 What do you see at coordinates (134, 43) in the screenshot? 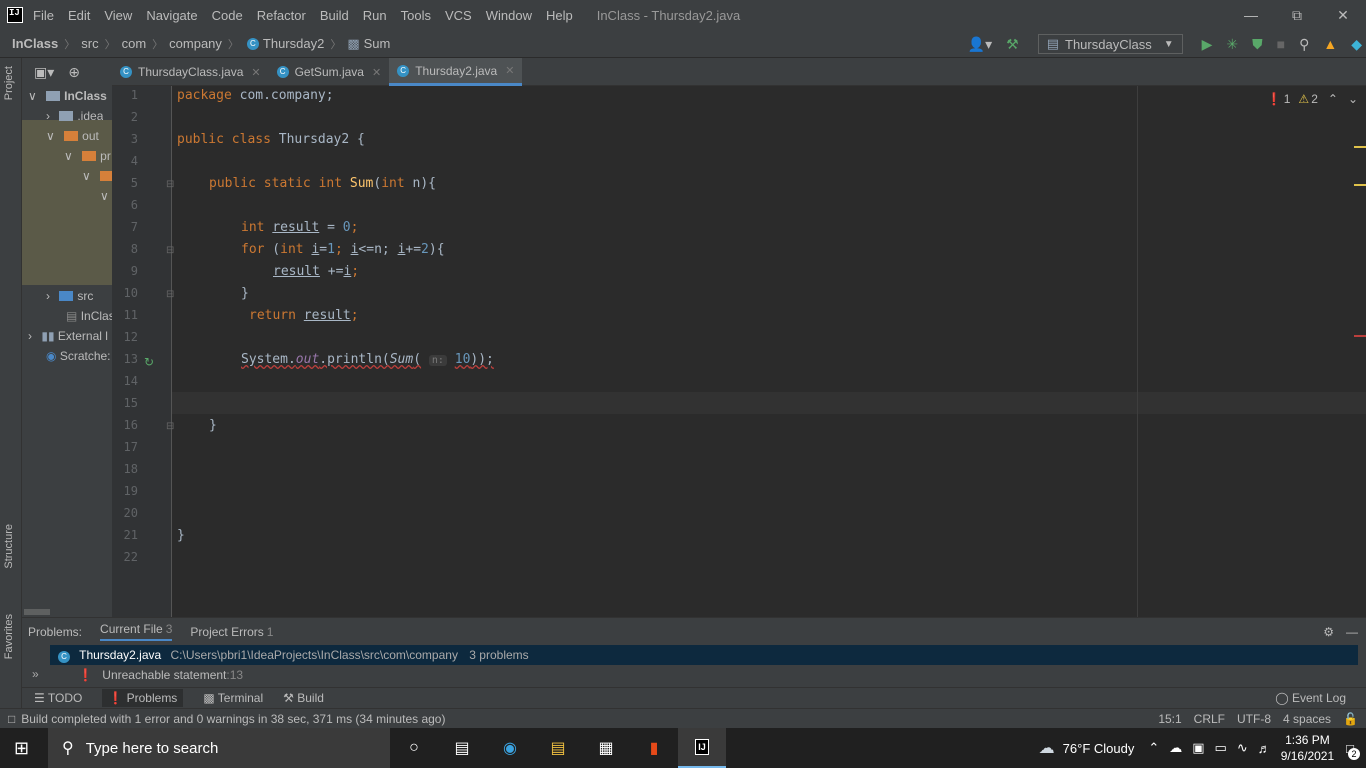
I see `breadcrumb-com: com` at bounding box center [134, 43].